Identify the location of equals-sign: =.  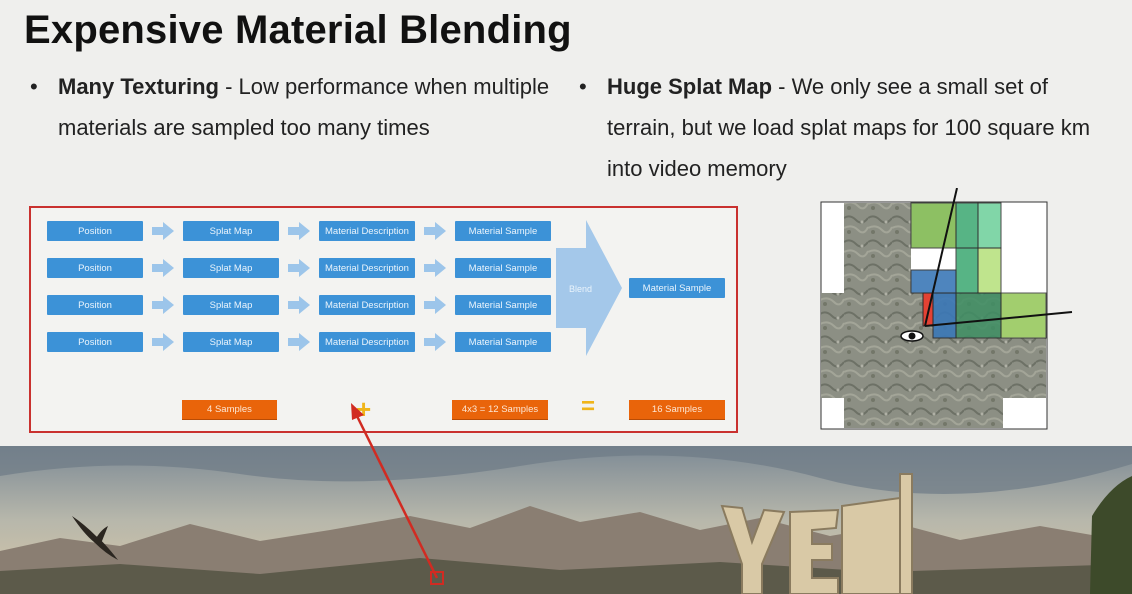
(588, 406).